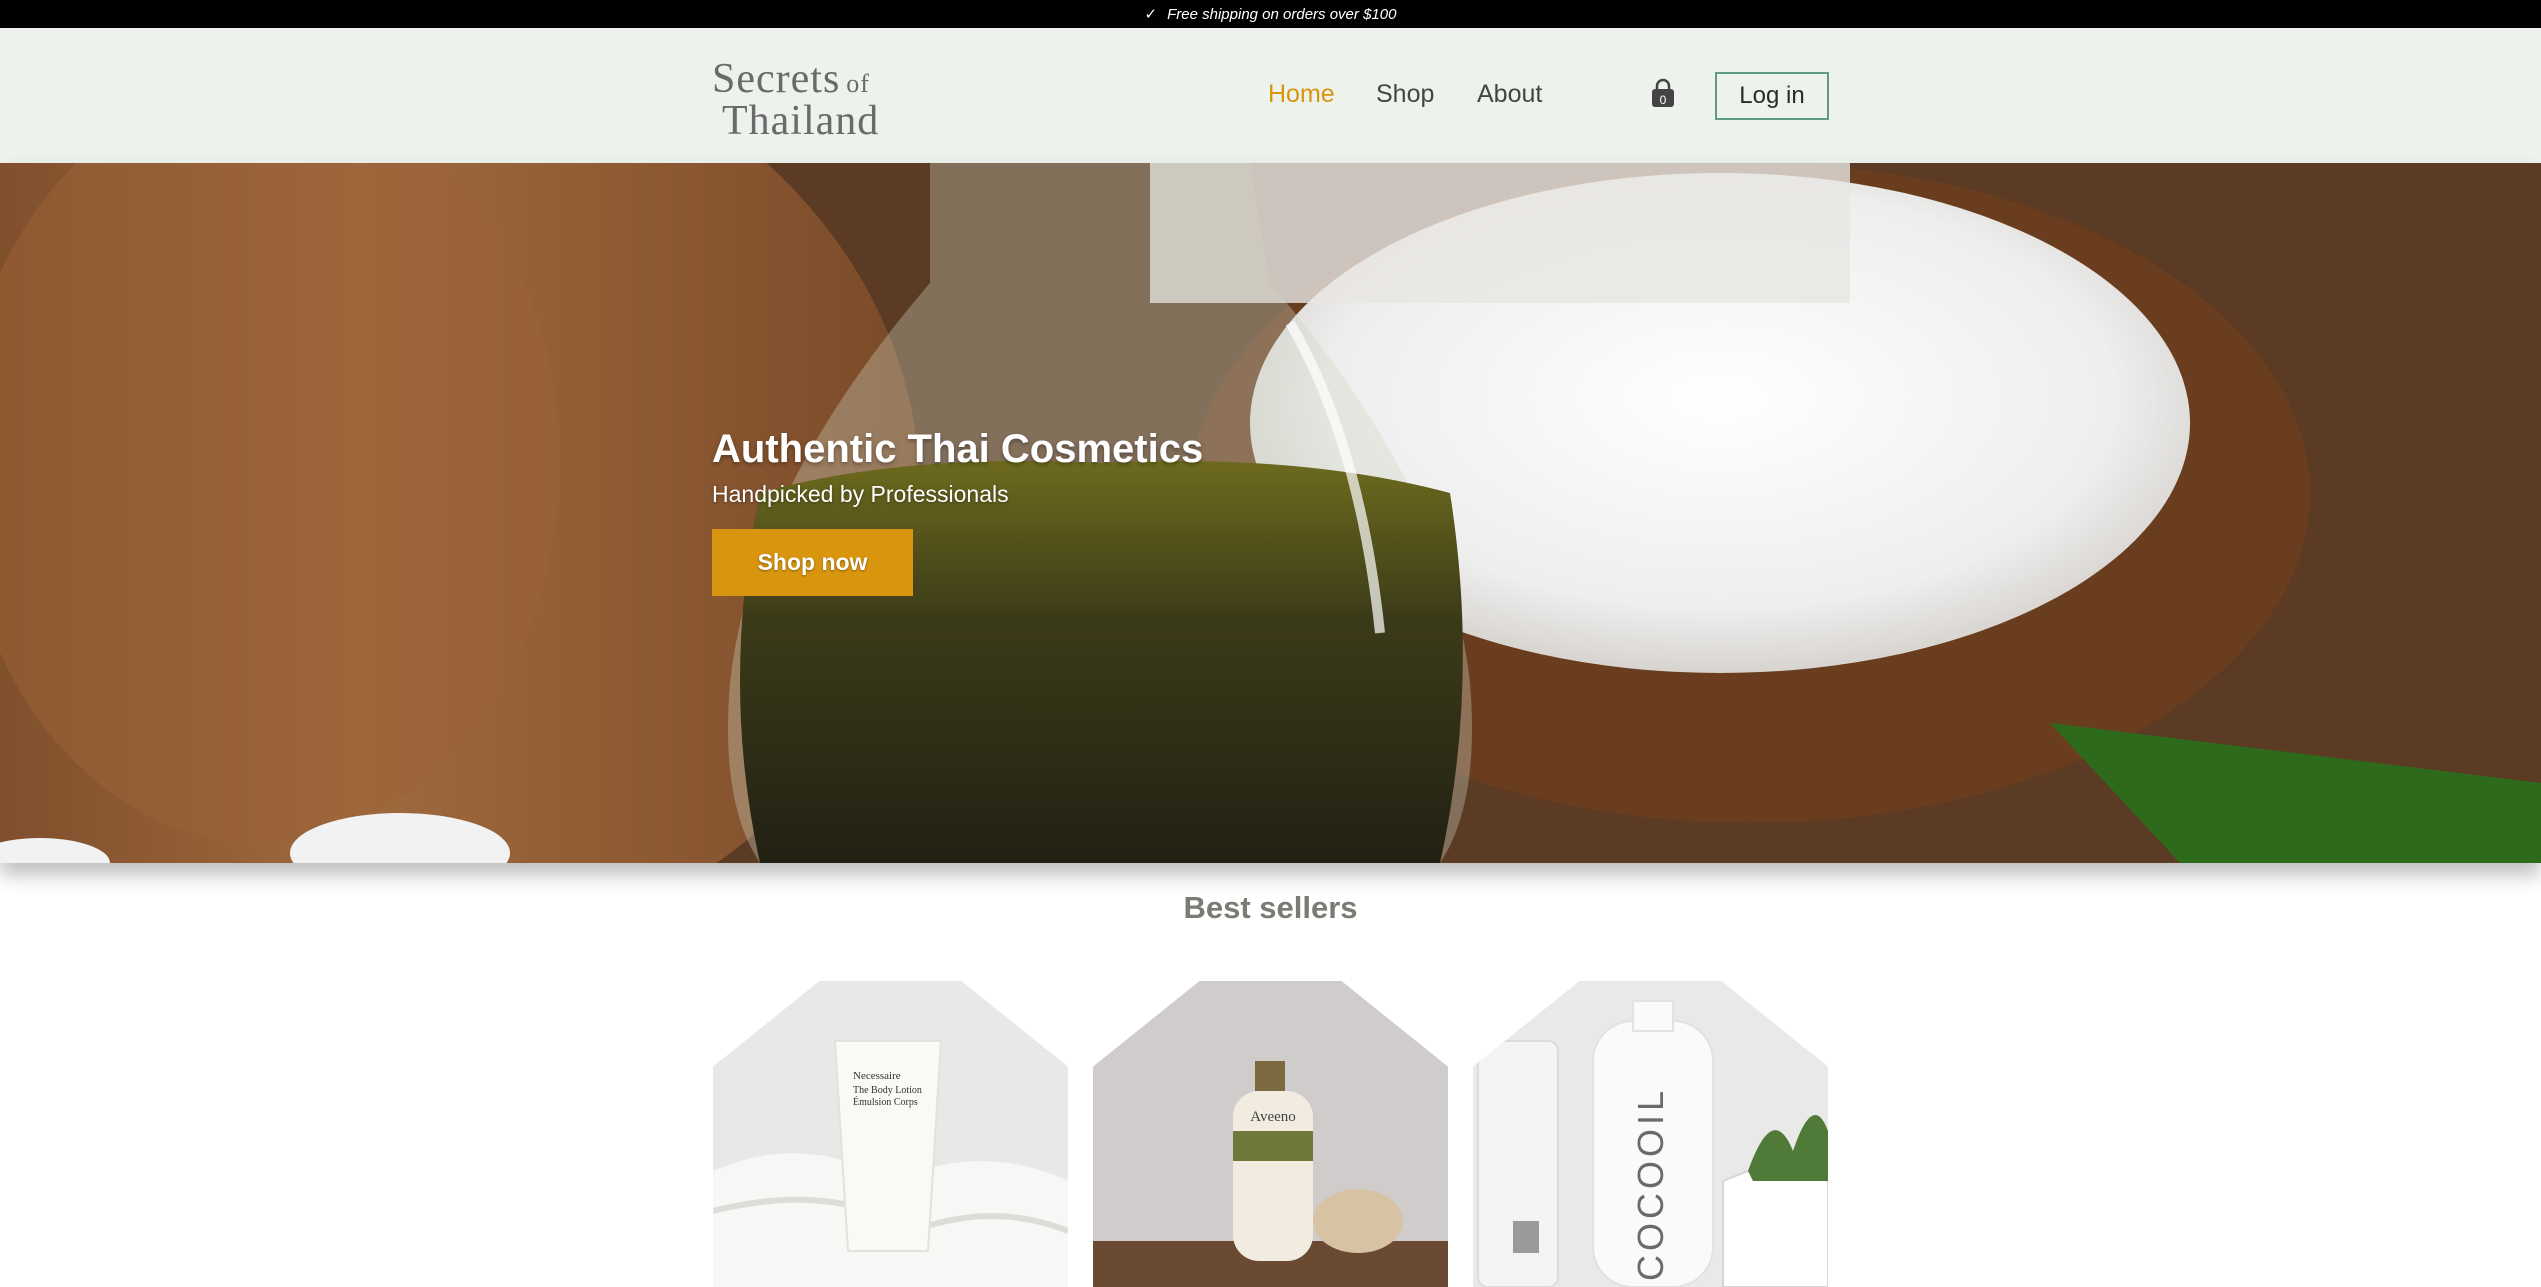 The width and height of the screenshot is (2541, 1287). I want to click on product-image-3: COCOOIL, so click(1650, 1134).